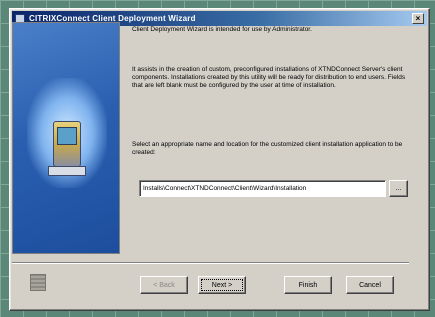  I want to click on company-logo-icon, so click(38, 282).